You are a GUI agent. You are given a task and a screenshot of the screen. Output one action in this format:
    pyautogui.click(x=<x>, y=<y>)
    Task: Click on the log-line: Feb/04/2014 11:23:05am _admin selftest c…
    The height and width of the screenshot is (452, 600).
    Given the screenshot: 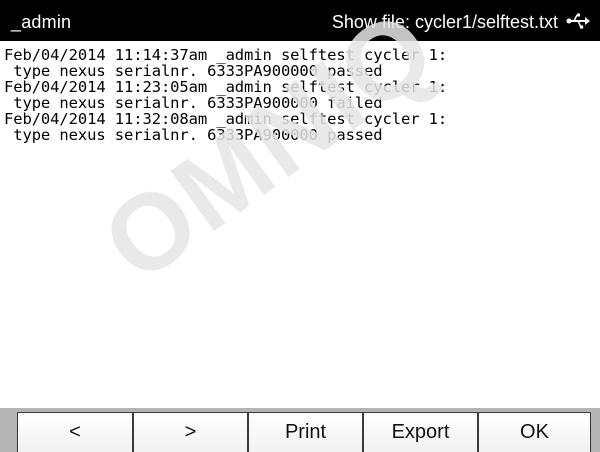 What is the action you would take?
    pyautogui.click(x=226, y=87)
    